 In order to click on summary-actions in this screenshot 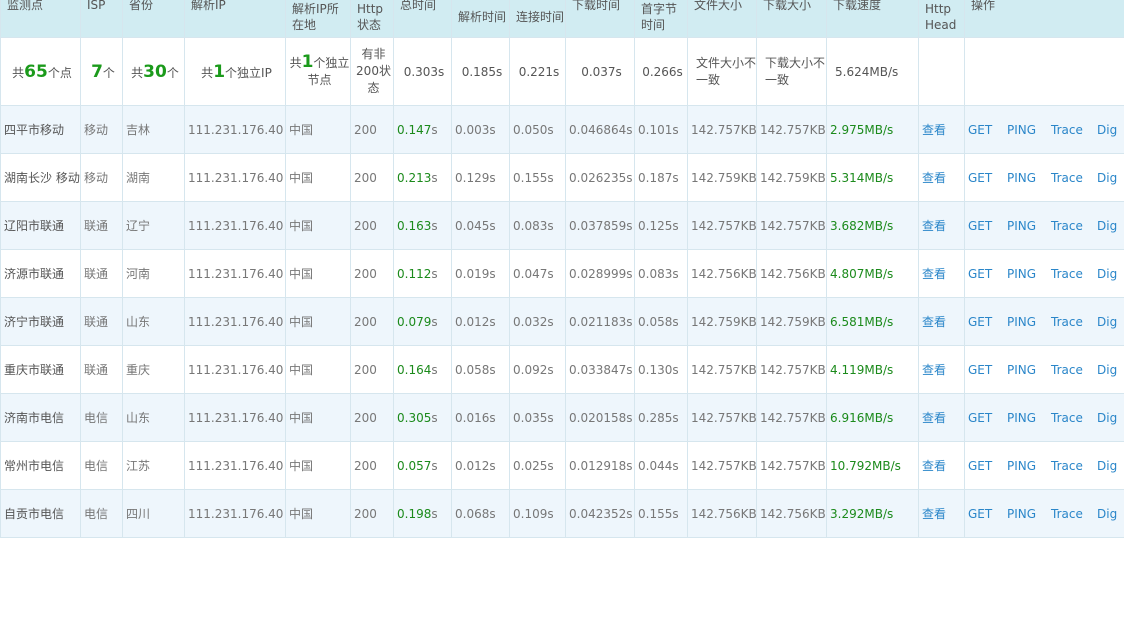, I will do `click(1044, 71)`.